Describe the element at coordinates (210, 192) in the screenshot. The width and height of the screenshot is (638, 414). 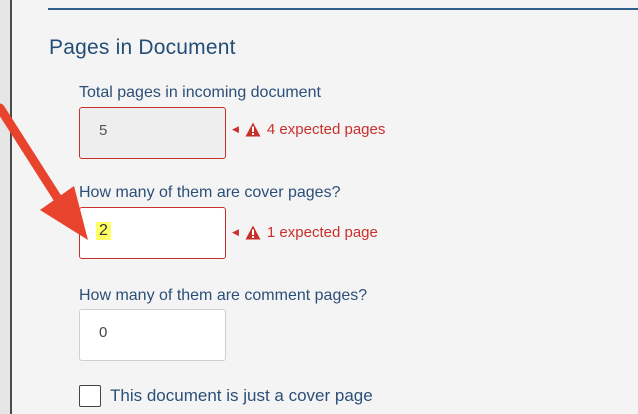
I see `cover-pages-label: How many of them are cover pages?` at that location.